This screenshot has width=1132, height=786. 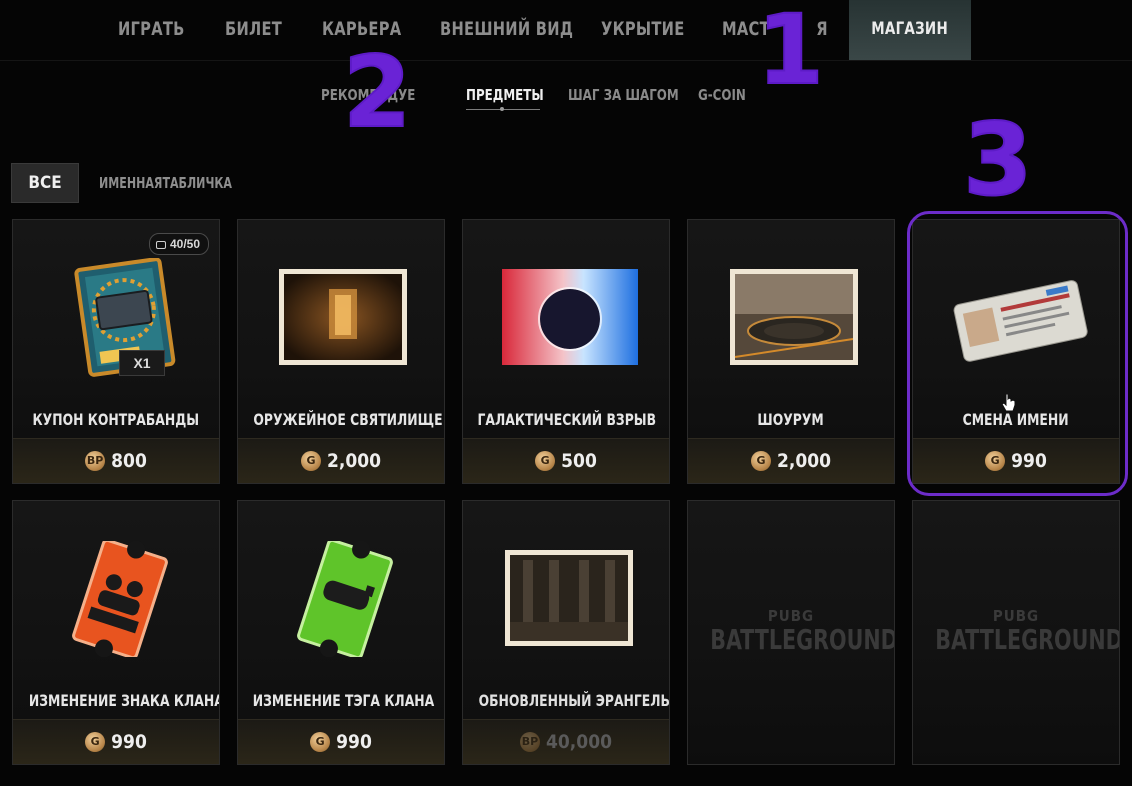 I want to click on subtab-items: ПРЕДМЕТЫ, so click(x=505, y=95).